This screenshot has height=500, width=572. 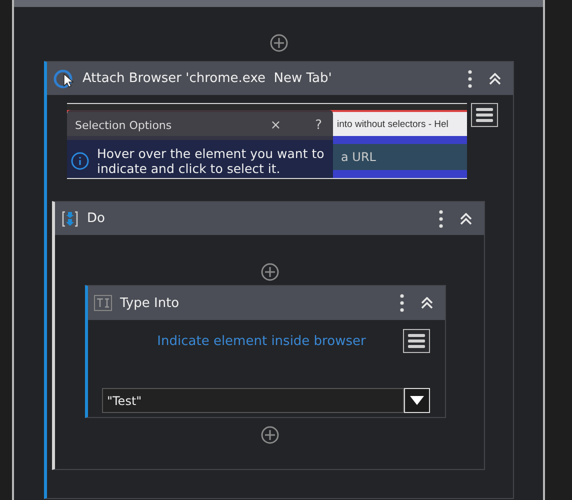 What do you see at coordinates (80, 161) in the screenshot?
I see `info-icon` at bounding box center [80, 161].